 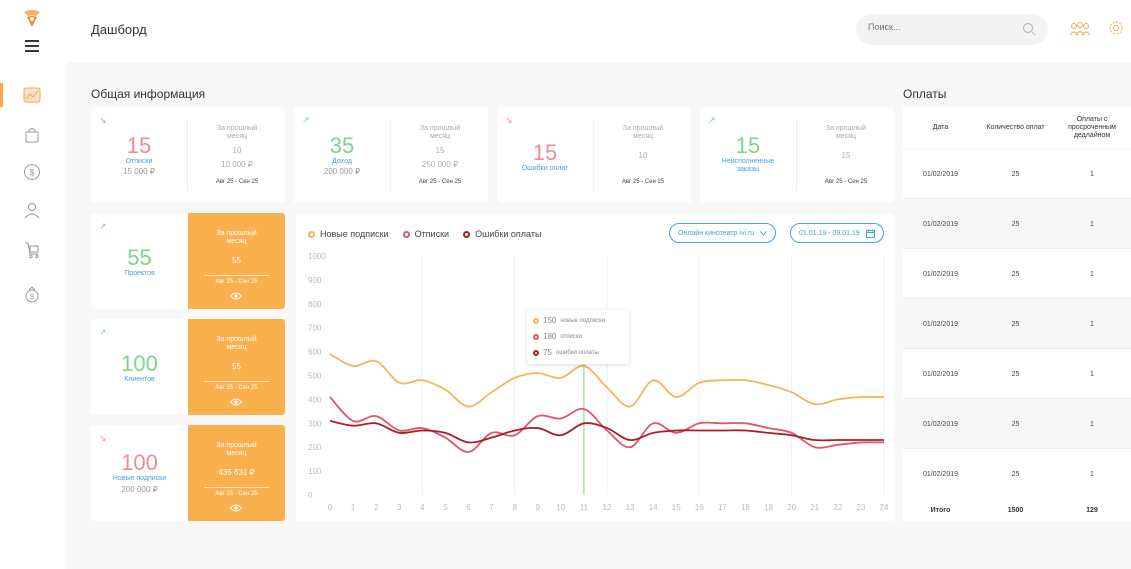 I want to click on y-tick-label: 400, so click(x=315, y=399).